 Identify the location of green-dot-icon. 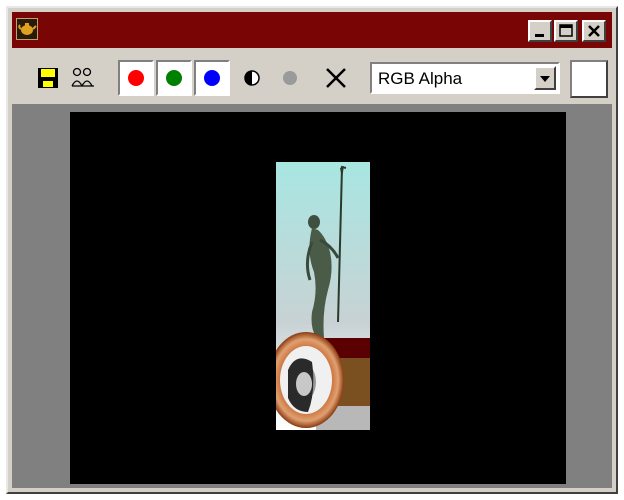
(174, 78).